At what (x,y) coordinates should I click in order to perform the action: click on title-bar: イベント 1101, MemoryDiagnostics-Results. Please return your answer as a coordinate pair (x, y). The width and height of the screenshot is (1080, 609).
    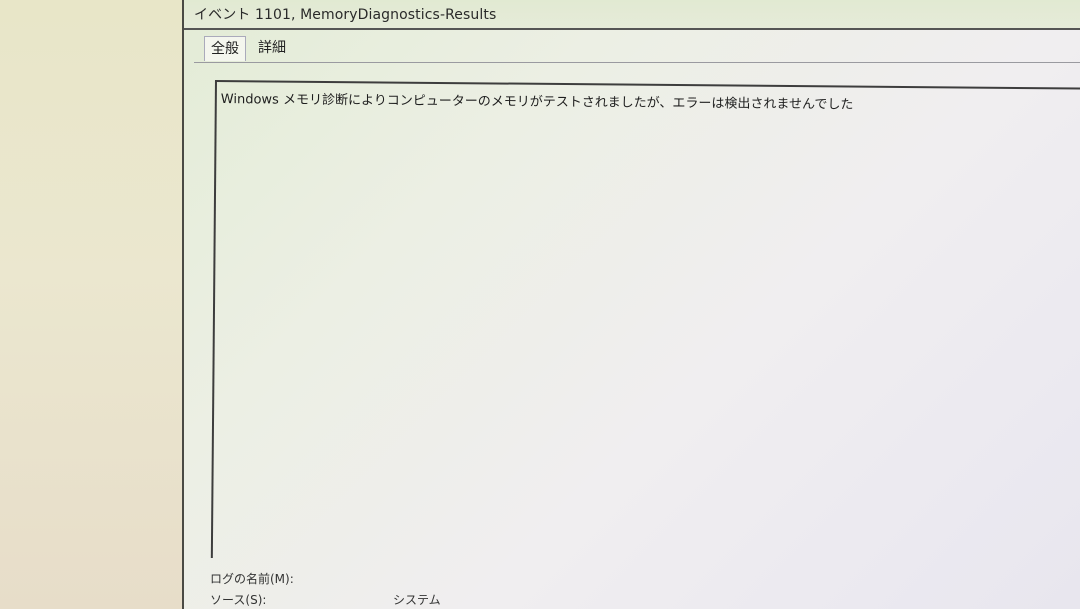
    Looking at the image, I should click on (632, 15).